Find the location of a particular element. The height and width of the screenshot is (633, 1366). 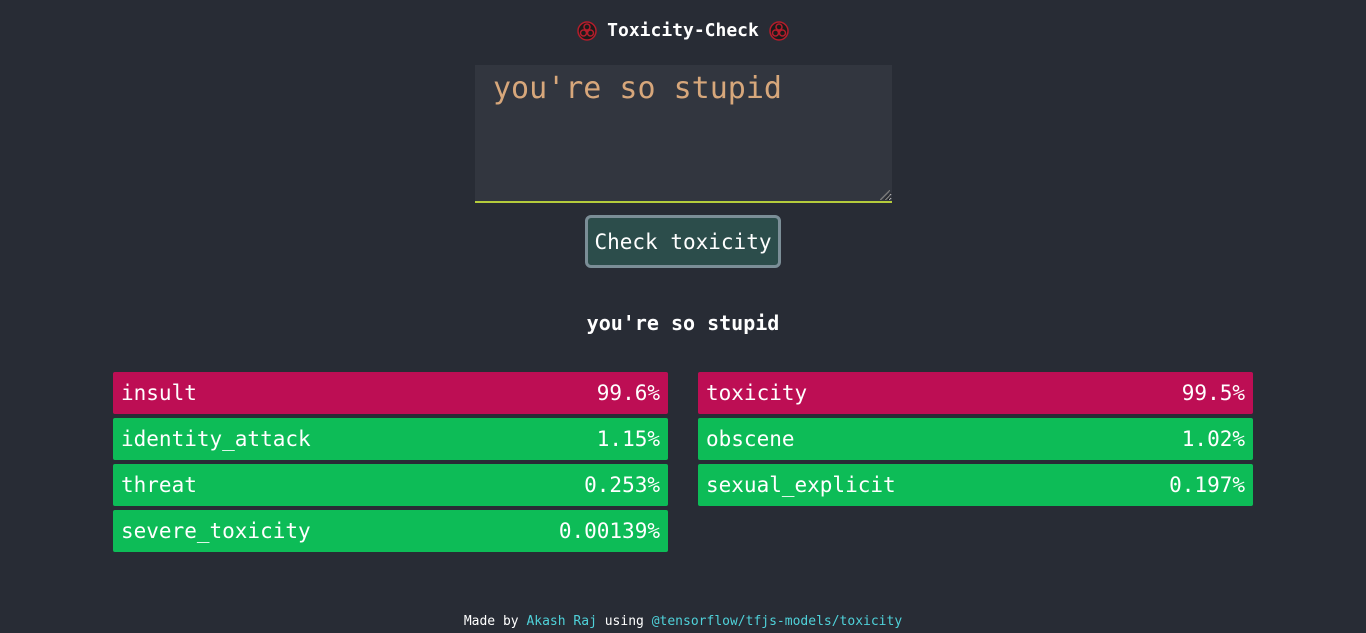

result-row-threat: threat 0.253% is located at coordinates (390, 485).